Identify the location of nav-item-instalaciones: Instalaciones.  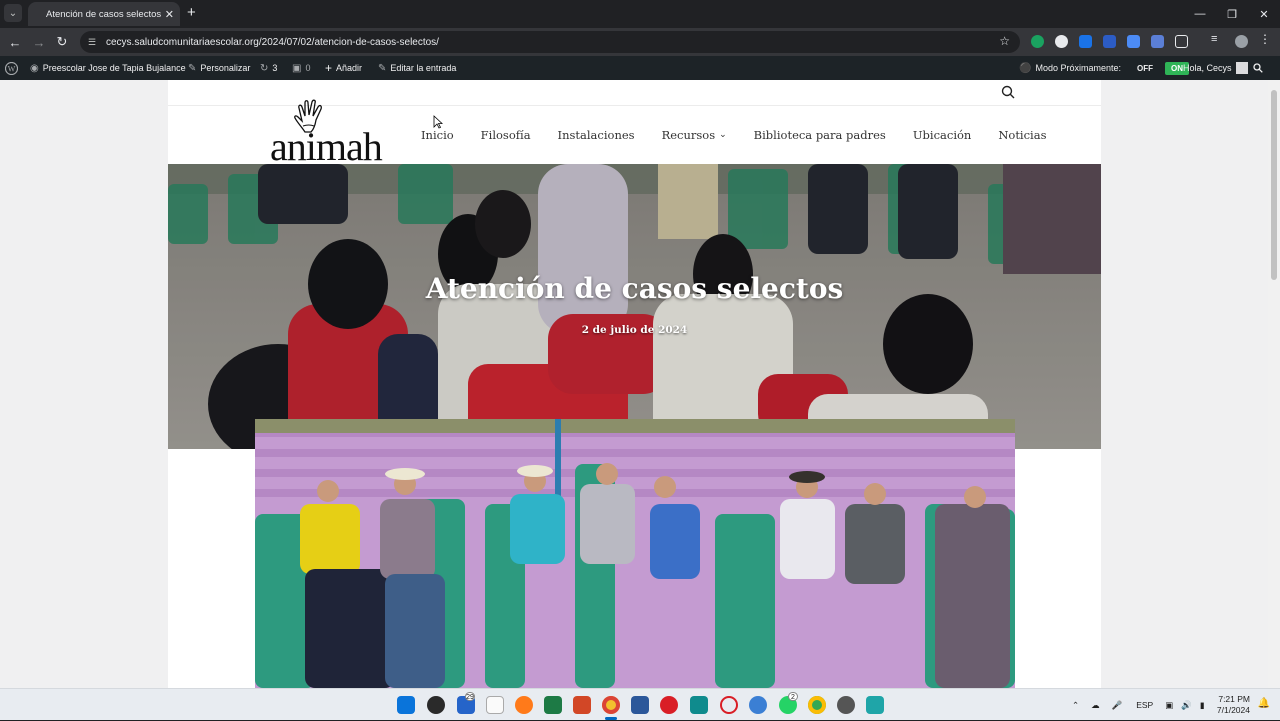
(596, 135).